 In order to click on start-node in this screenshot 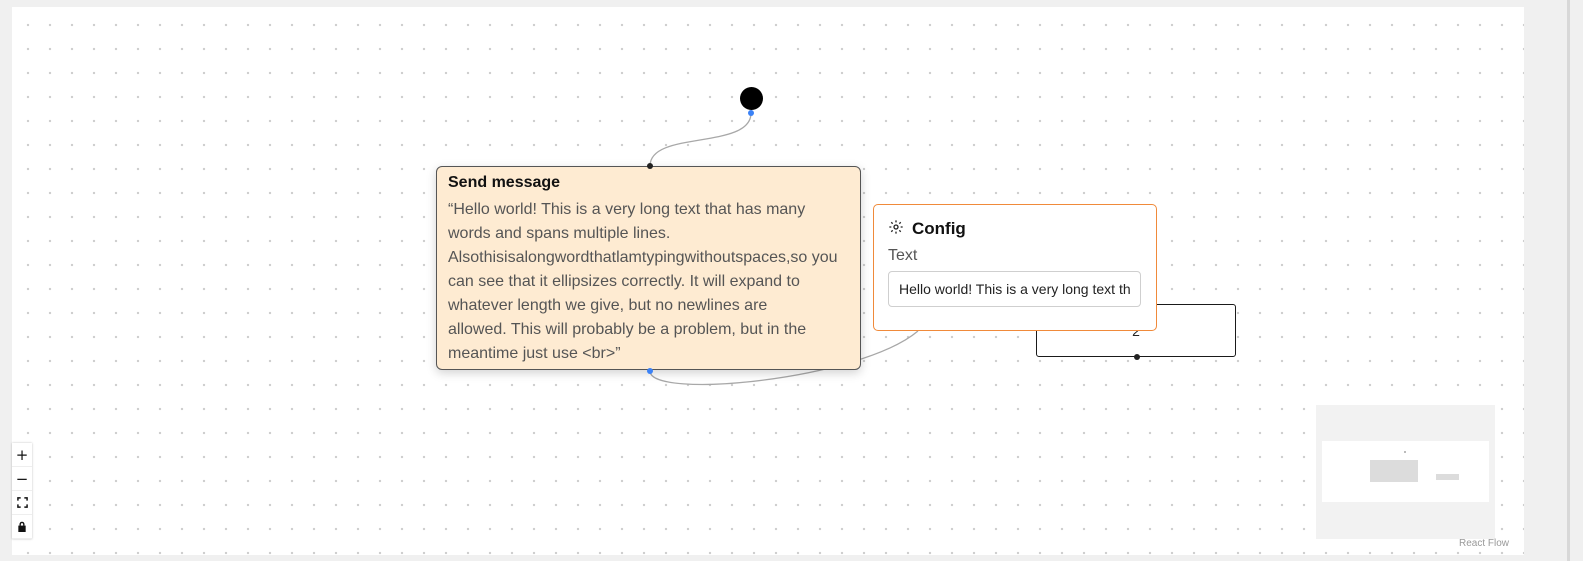, I will do `click(751, 98)`.